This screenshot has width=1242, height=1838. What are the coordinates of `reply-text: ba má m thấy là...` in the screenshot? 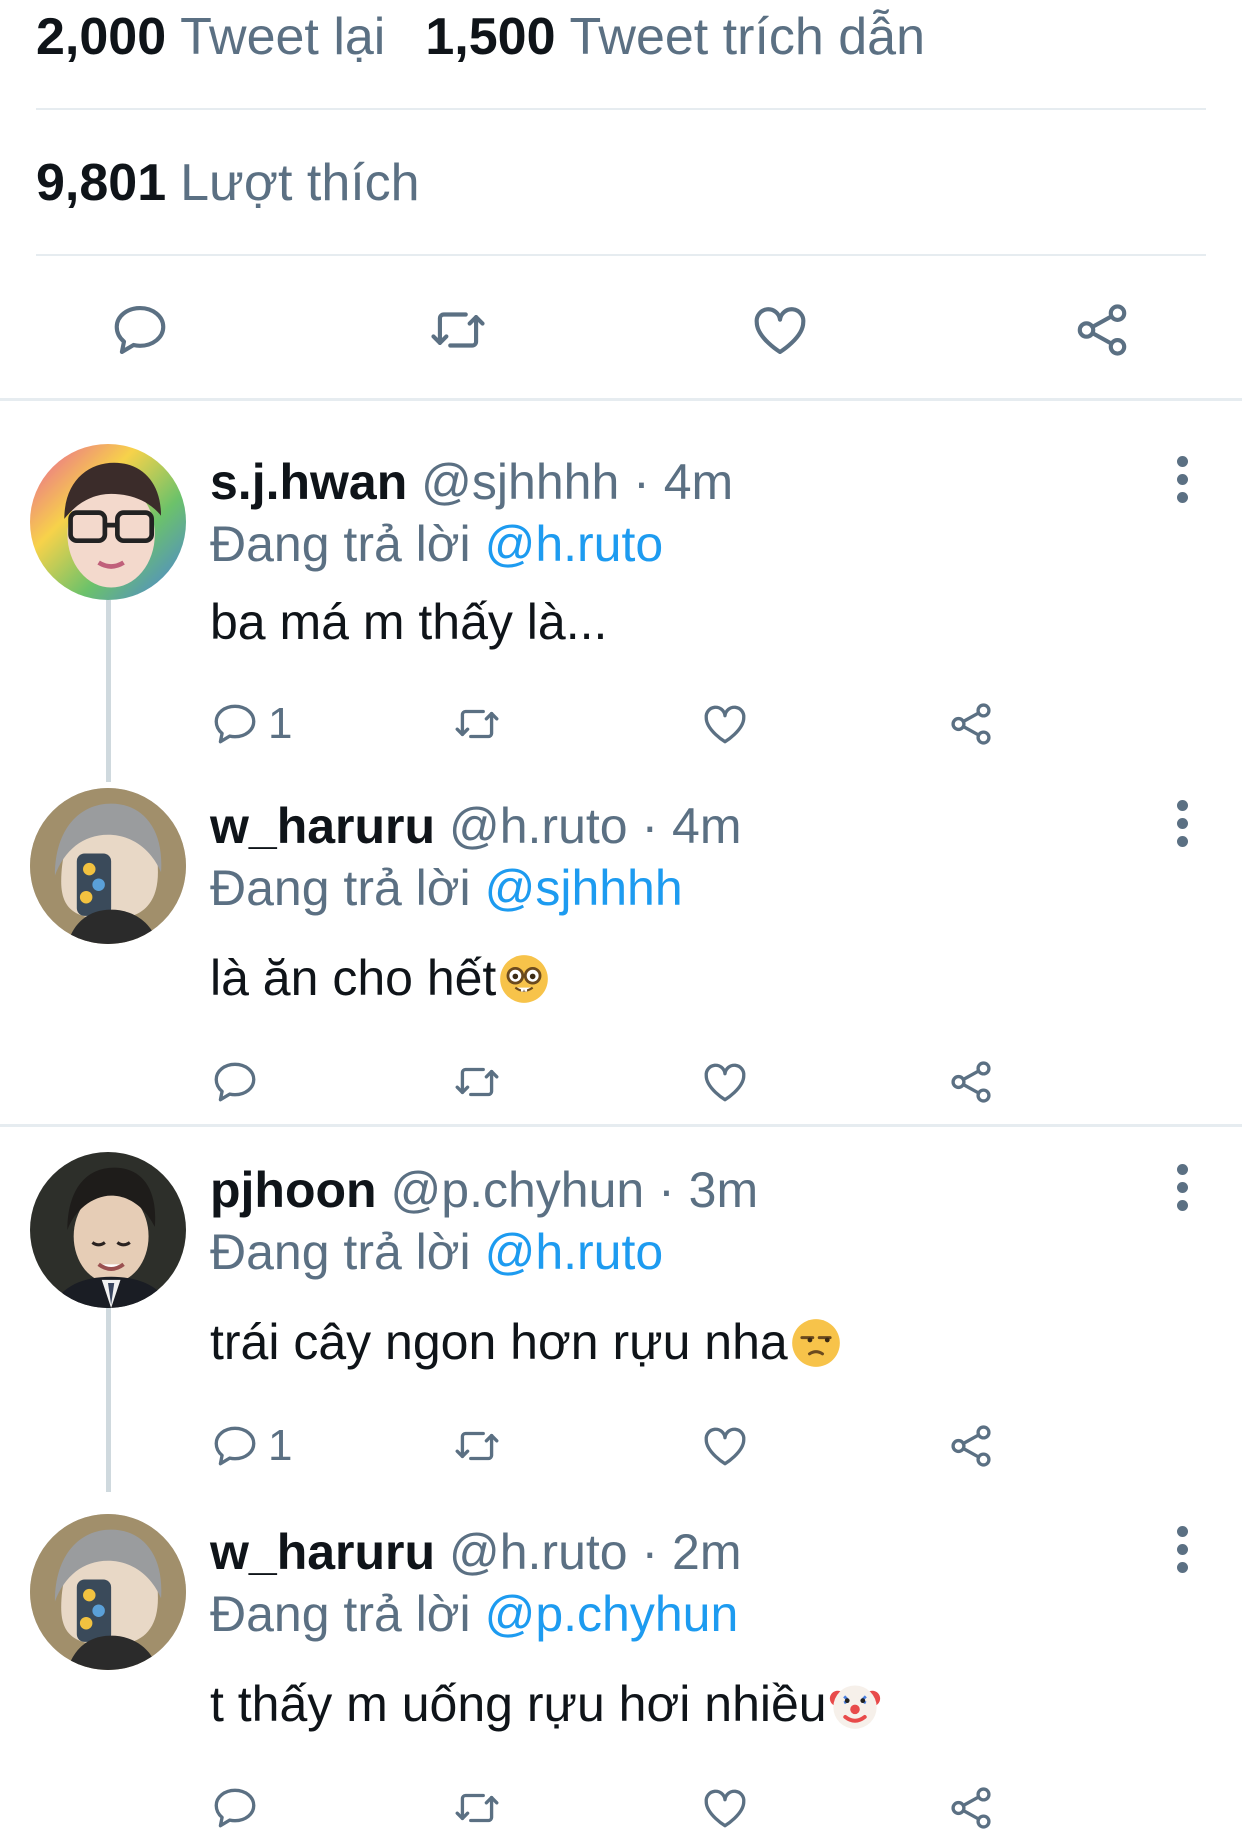 It's located at (408, 622).